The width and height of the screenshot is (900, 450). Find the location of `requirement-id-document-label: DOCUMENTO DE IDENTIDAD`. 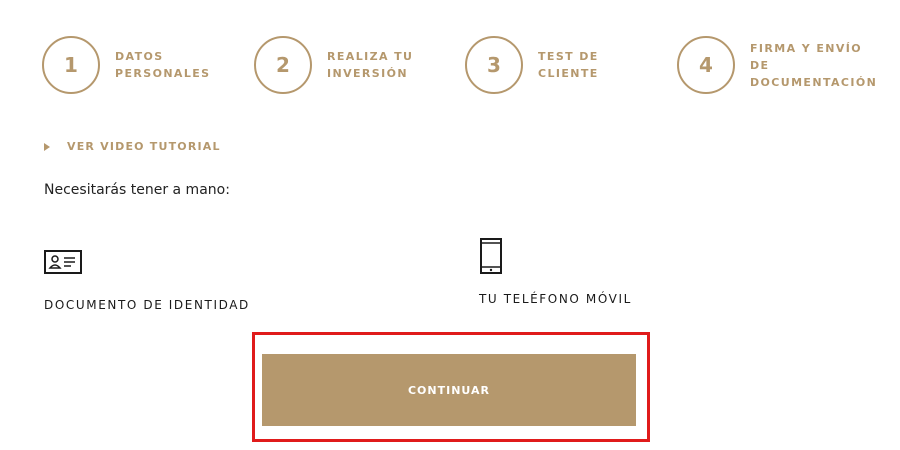

requirement-id-document-label: DOCUMENTO DE IDENTIDAD is located at coordinates (147, 305).